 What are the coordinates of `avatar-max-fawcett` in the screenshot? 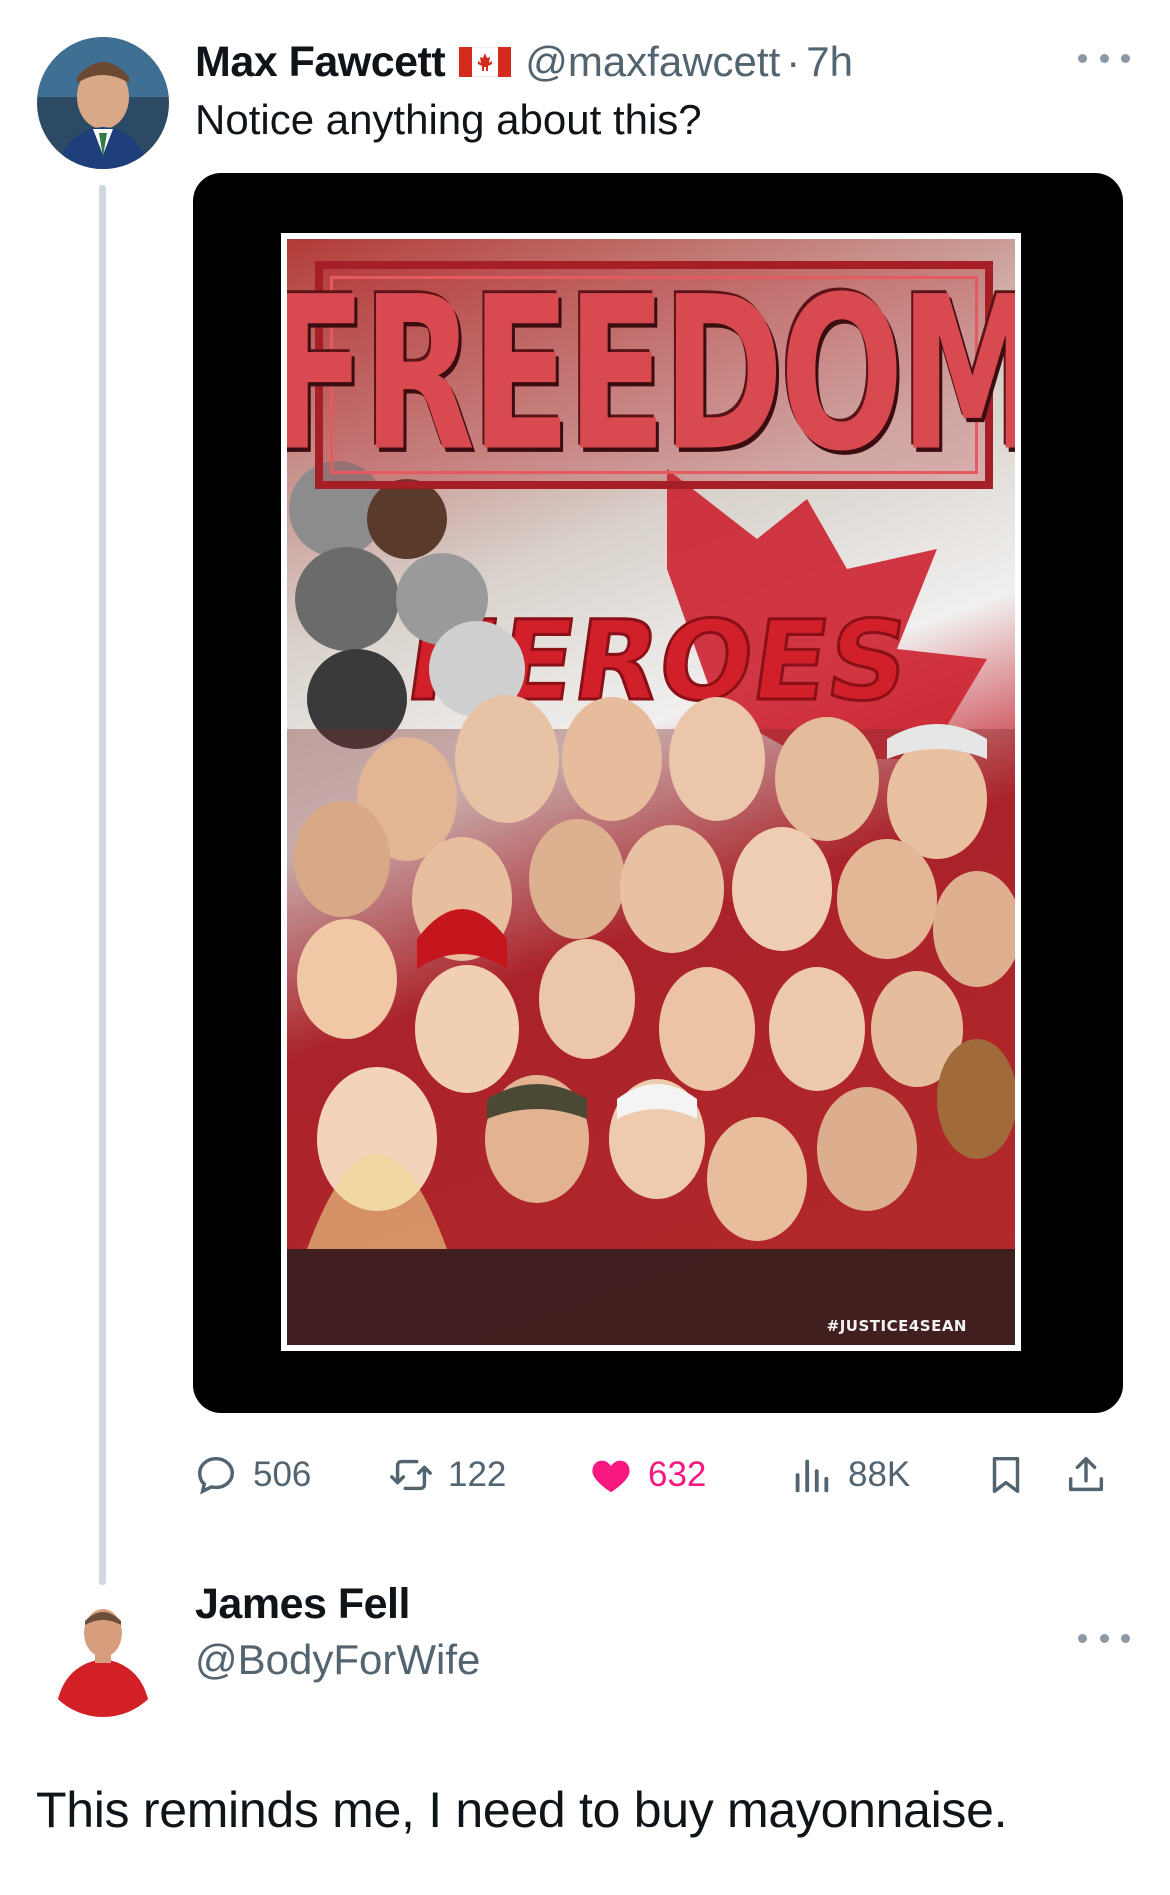 It's located at (103, 103).